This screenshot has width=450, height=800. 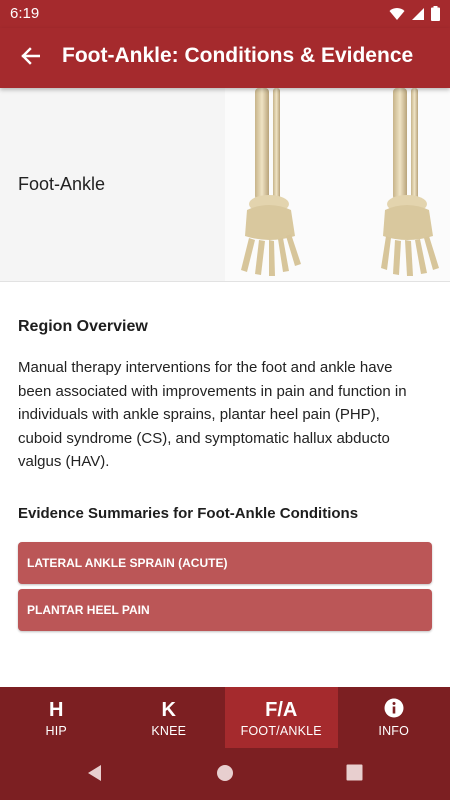 I want to click on nav-tab-label: FOOT/ANKLE, so click(x=281, y=730).